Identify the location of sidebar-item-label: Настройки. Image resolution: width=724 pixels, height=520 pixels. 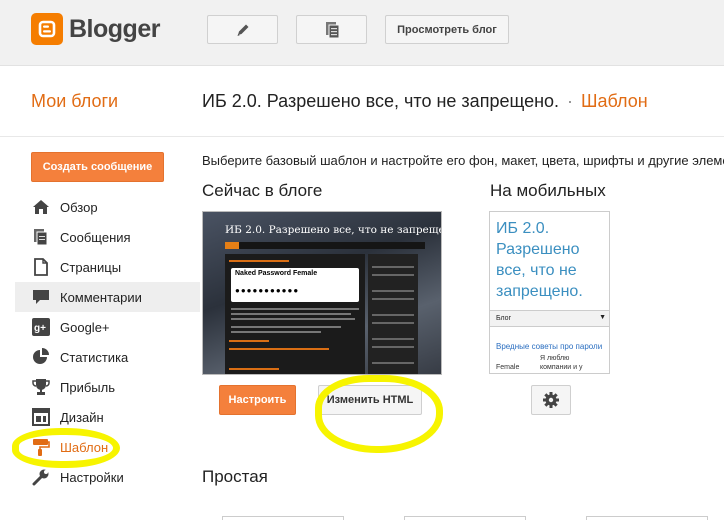
(92, 477).